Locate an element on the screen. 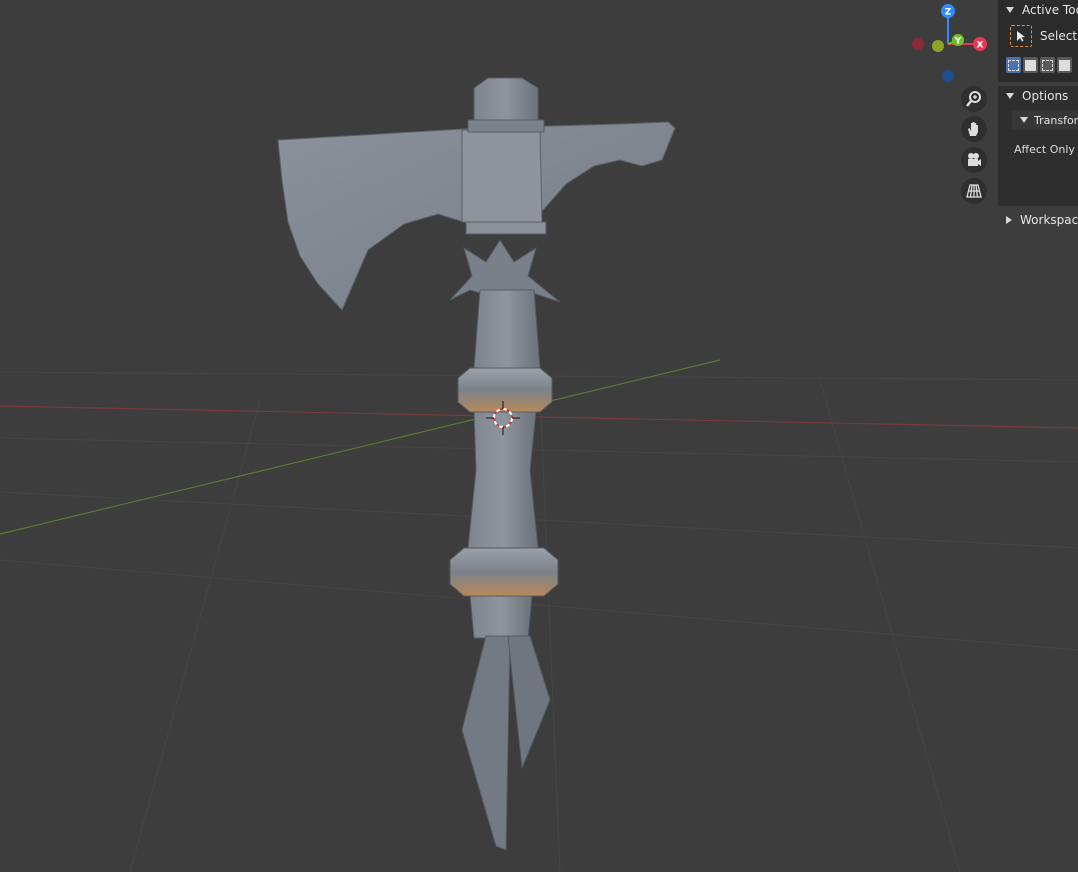  options-header: Options is located at coordinates (1038, 96).